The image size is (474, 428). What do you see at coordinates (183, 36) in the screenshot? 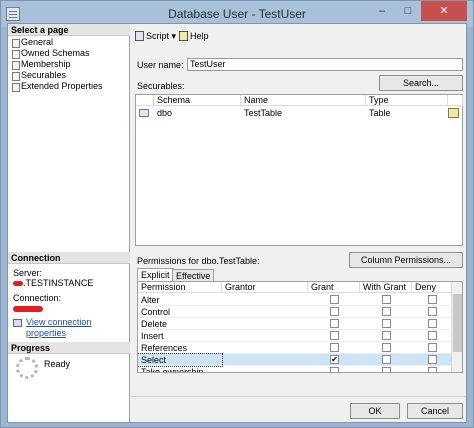
I see `help-icon` at bounding box center [183, 36].